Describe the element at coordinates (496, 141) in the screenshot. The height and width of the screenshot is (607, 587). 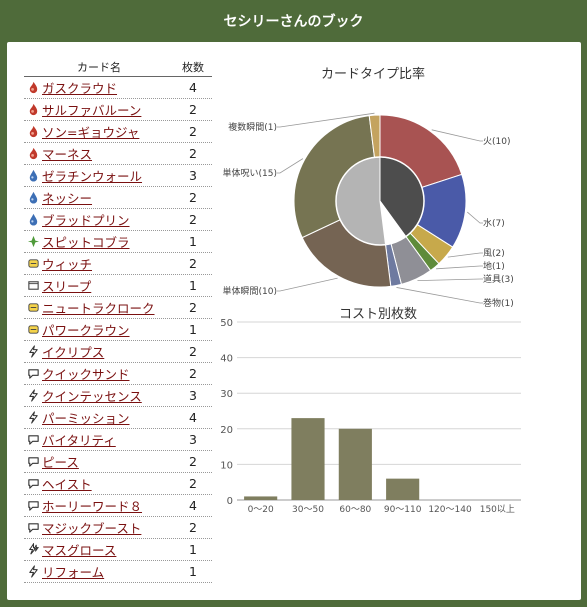
I see `pie-slice-label: 火(10)` at that location.